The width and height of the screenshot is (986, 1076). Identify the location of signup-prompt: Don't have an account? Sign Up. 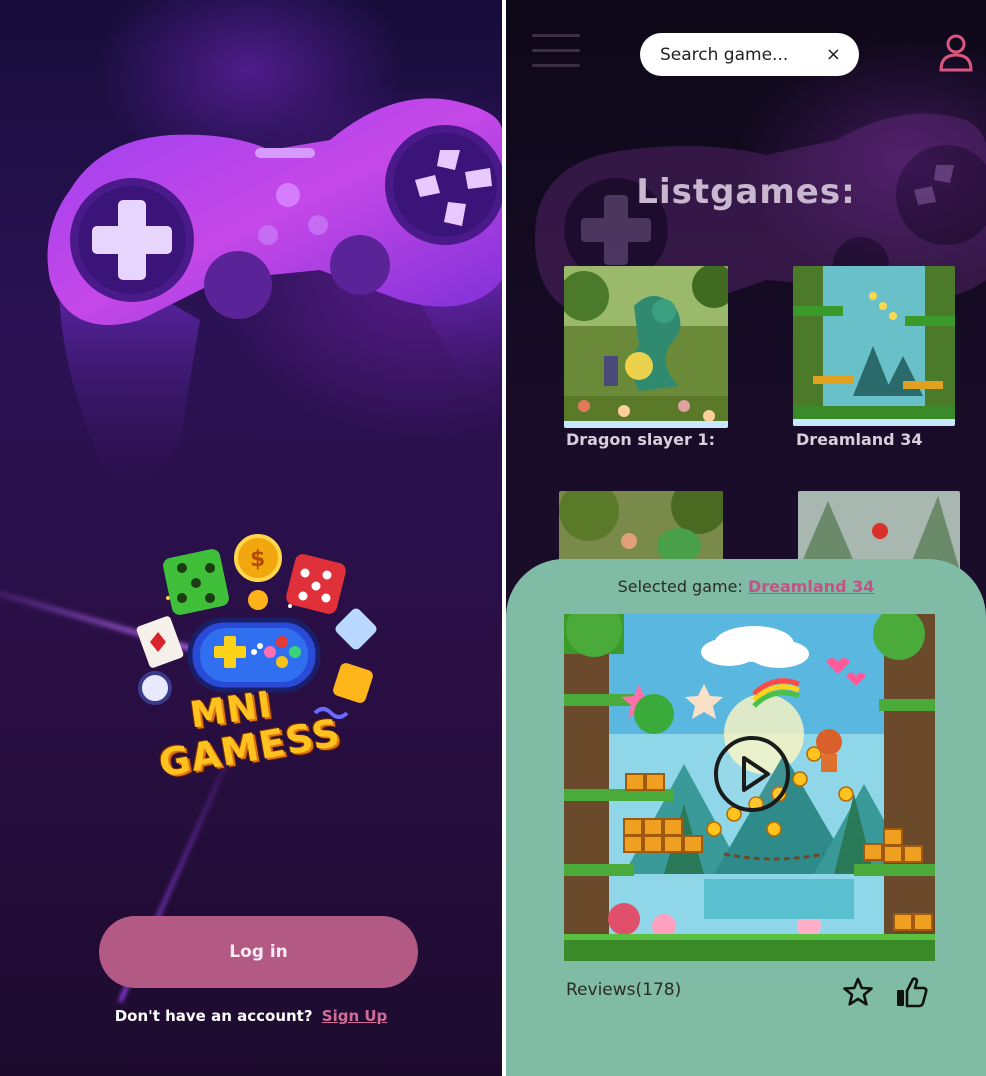
(251, 1016).